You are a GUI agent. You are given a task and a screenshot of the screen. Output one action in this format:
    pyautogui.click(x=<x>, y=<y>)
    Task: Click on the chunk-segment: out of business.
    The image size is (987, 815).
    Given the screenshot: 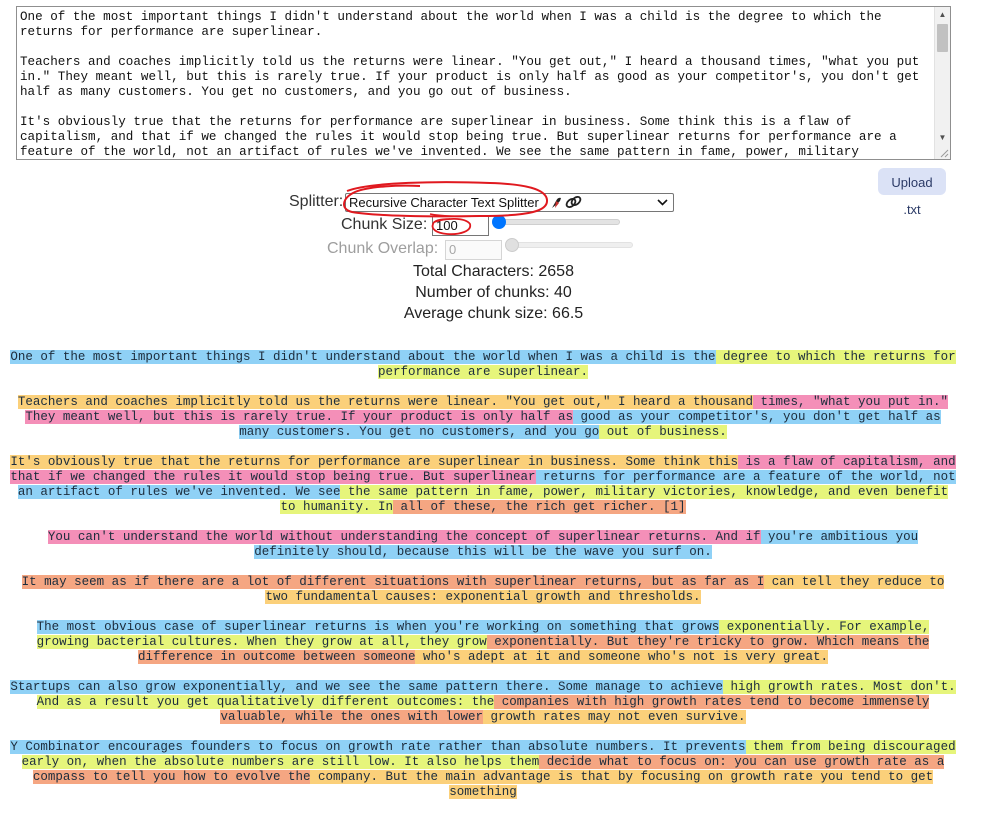 What is the action you would take?
    pyautogui.click(x=663, y=432)
    